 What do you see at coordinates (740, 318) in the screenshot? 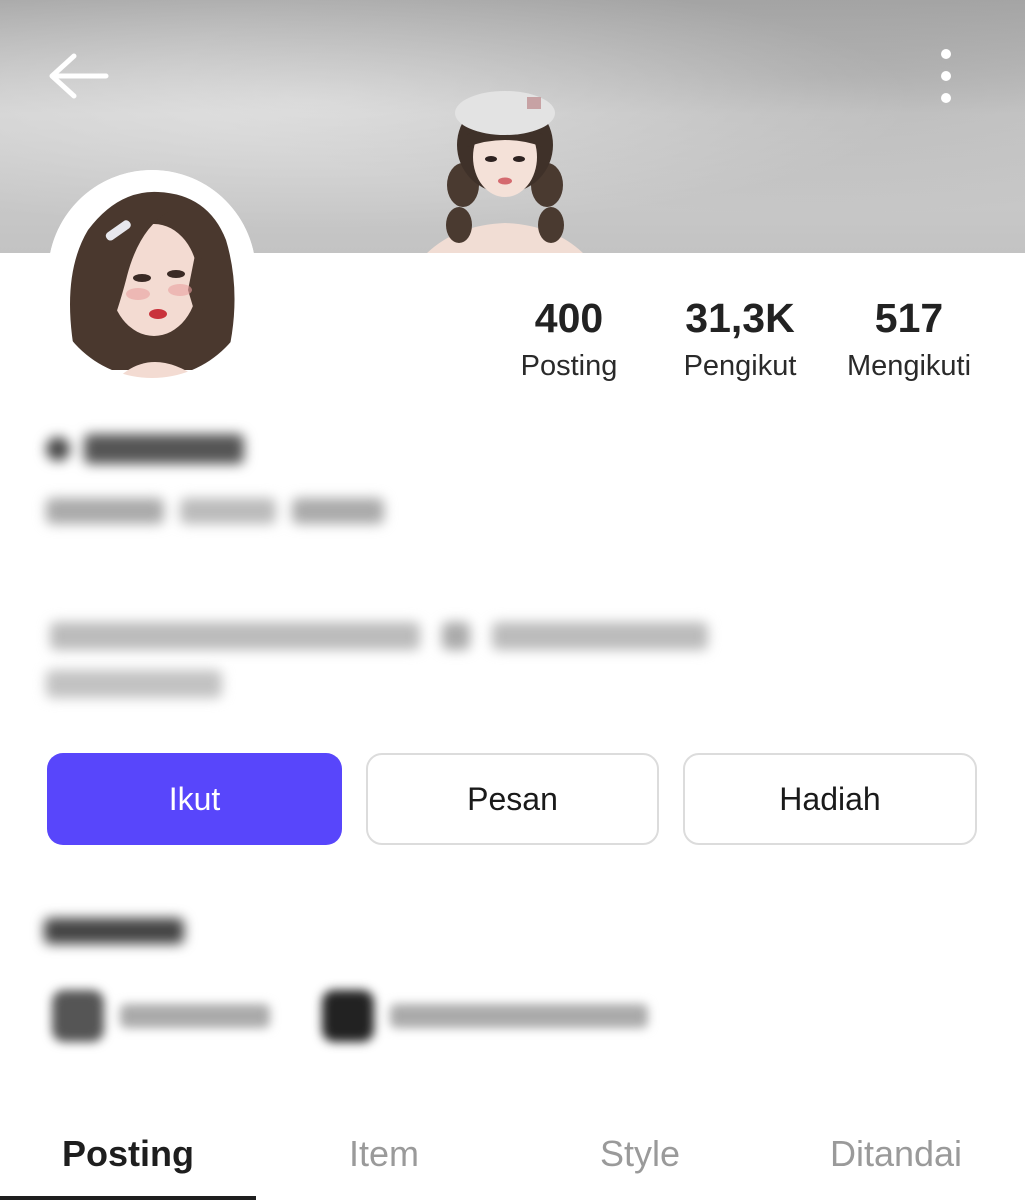
I see `followers-count: 31,3K` at bounding box center [740, 318].